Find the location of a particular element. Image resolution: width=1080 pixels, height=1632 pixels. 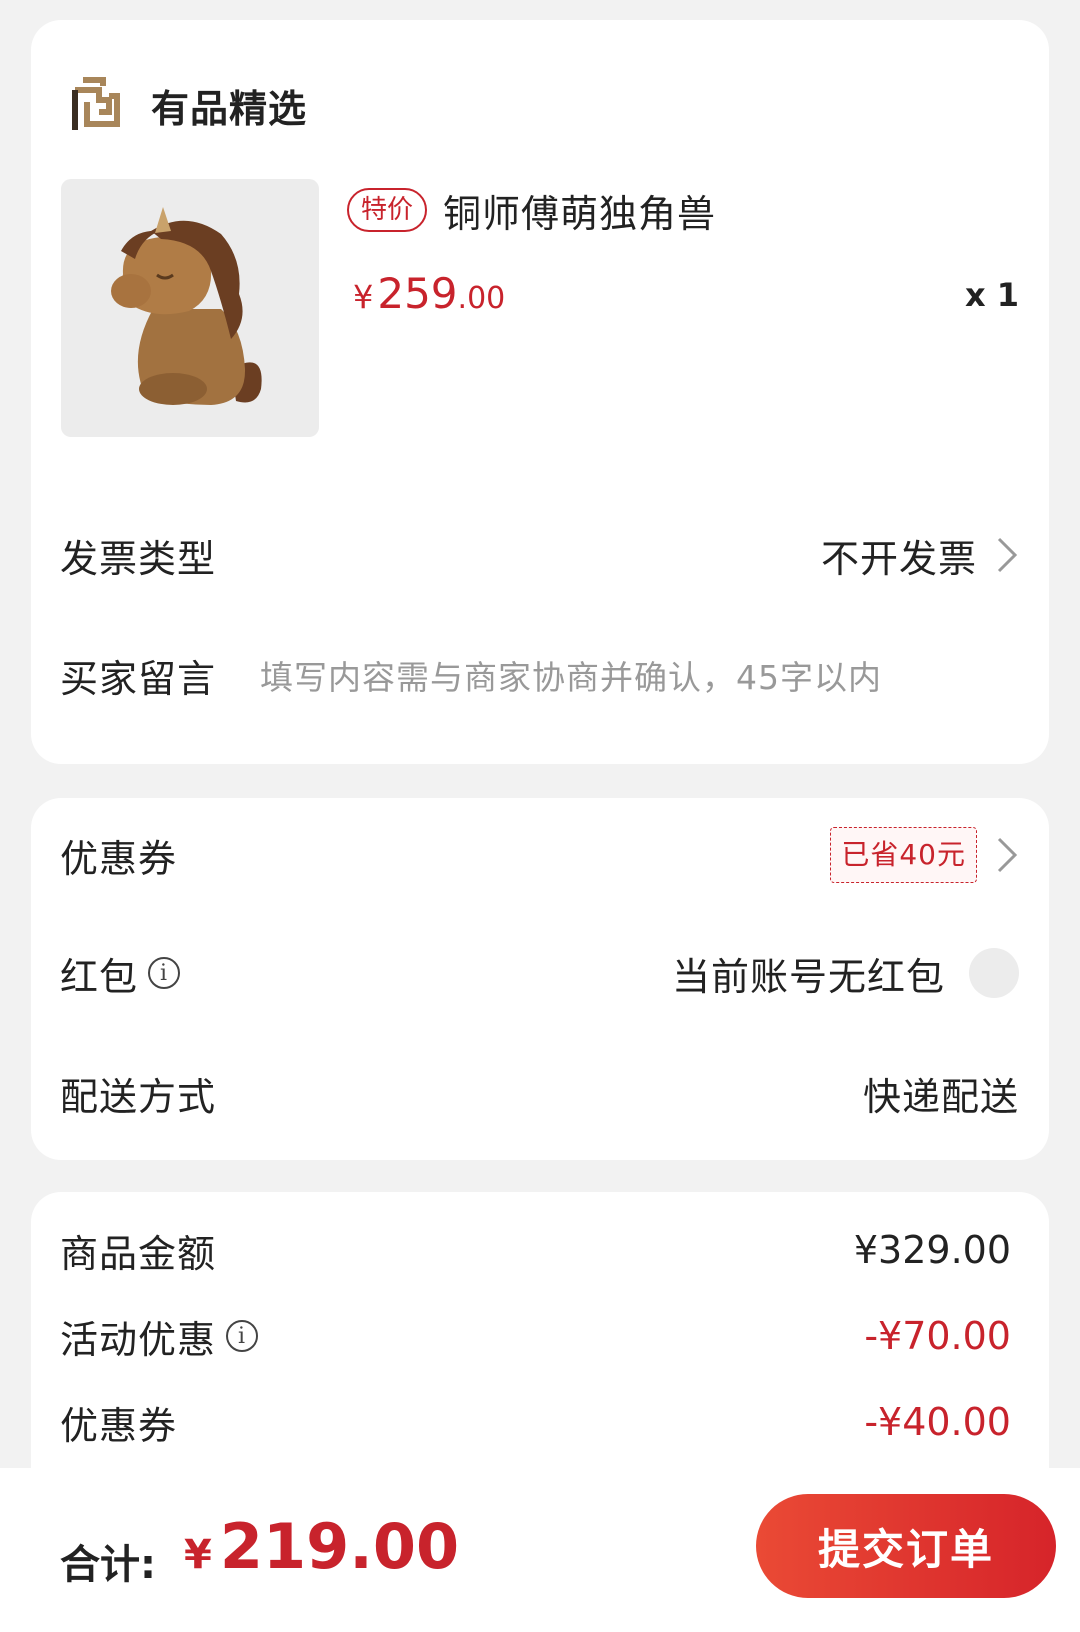

buyer-message-input: 填写内容需与商家协商并确认，45字以内 is located at coordinates (571, 675).